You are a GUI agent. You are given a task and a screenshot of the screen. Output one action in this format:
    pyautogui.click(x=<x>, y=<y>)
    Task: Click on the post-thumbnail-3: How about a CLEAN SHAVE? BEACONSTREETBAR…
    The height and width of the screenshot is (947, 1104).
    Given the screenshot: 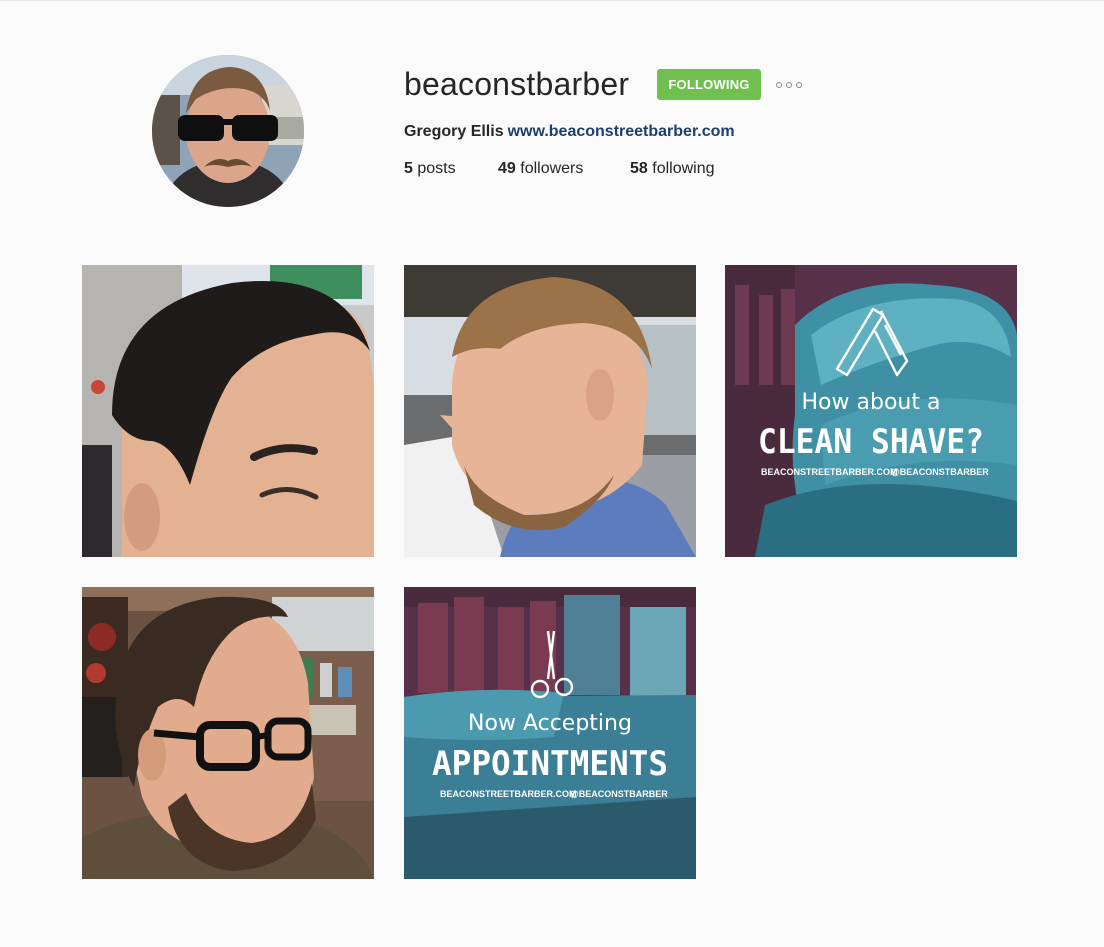 What is the action you would take?
    pyautogui.click(x=871, y=411)
    